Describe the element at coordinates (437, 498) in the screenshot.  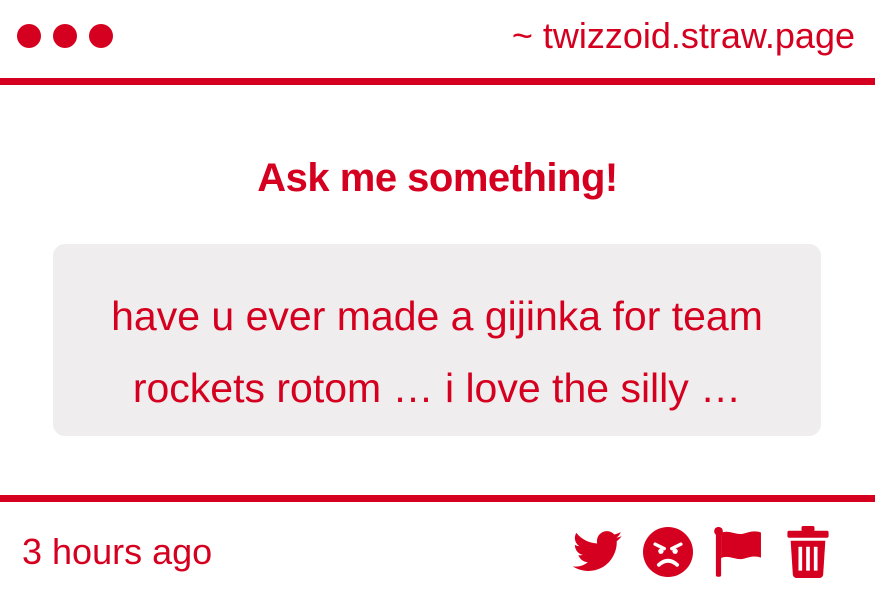
I see `bottom-divider` at that location.